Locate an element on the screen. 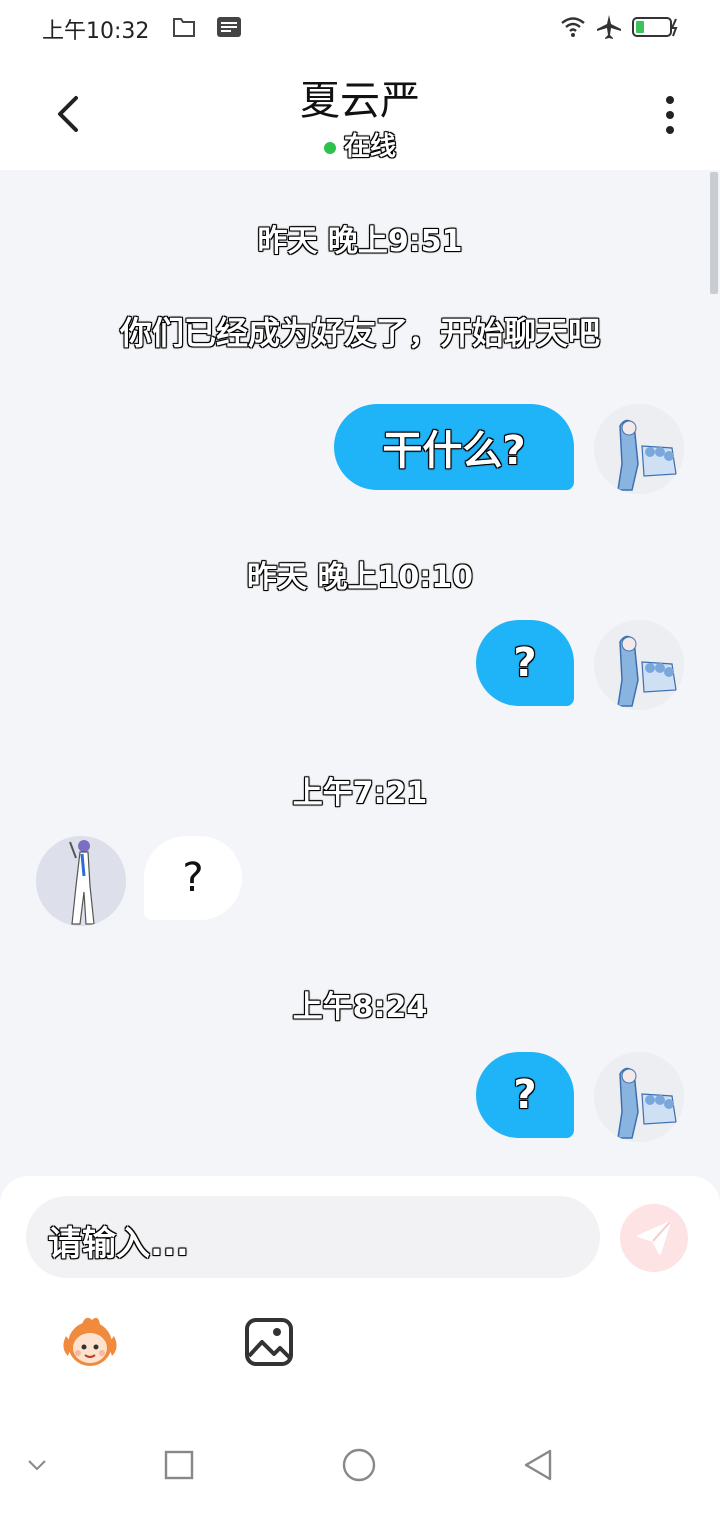  status-bar: 上午10:32 is located at coordinates (360, 28).